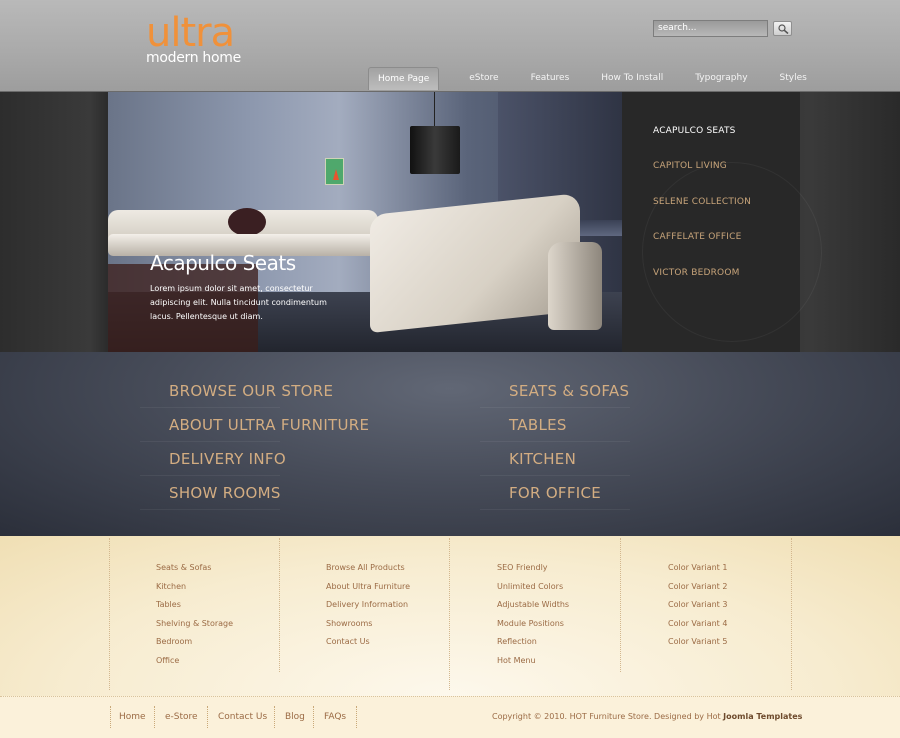 This screenshot has width=900, height=738. Describe the element at coordinates (538, 425) in the screenshot. I see `link-tables: TABLES` at that location.